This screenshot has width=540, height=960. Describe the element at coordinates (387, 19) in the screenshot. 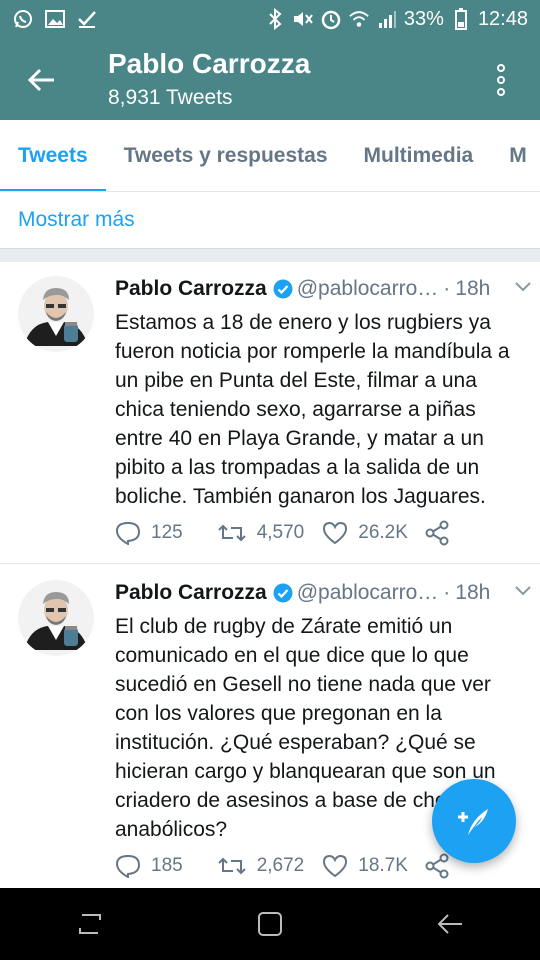

I see `signal-icon` at that location.